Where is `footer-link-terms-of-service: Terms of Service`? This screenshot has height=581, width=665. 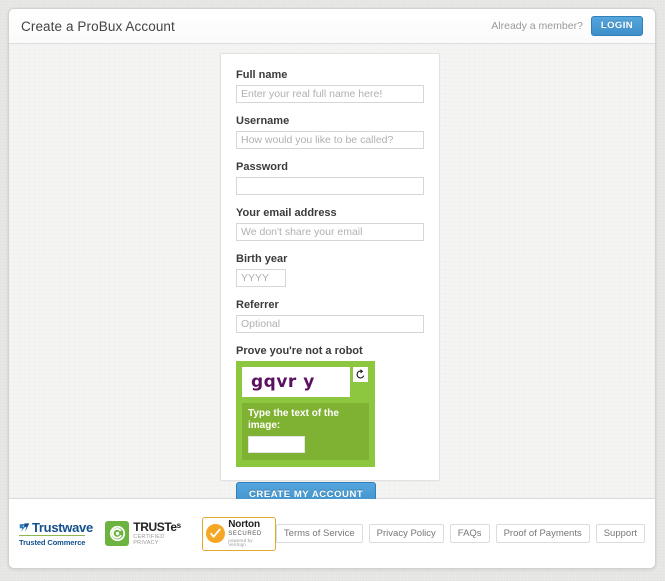
footer-link-terms-of-service: Terms of Service is located at coordinates (319, 533).